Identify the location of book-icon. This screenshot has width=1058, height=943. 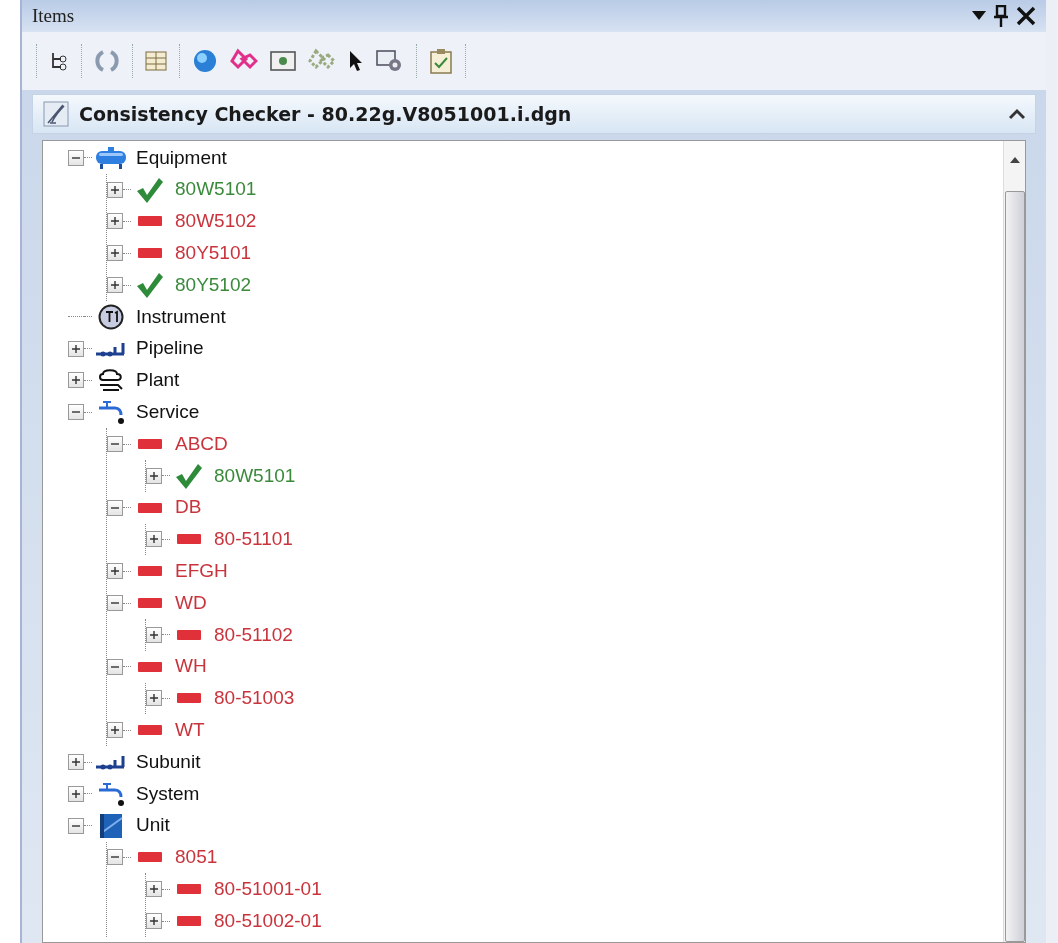
(111, 825).